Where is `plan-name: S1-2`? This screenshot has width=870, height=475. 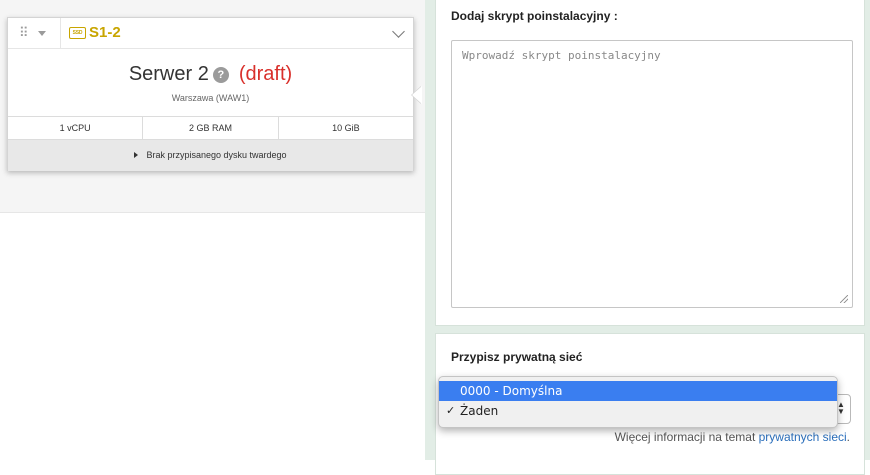
plan-name: S1-2 is located at coordinates (105, 32).